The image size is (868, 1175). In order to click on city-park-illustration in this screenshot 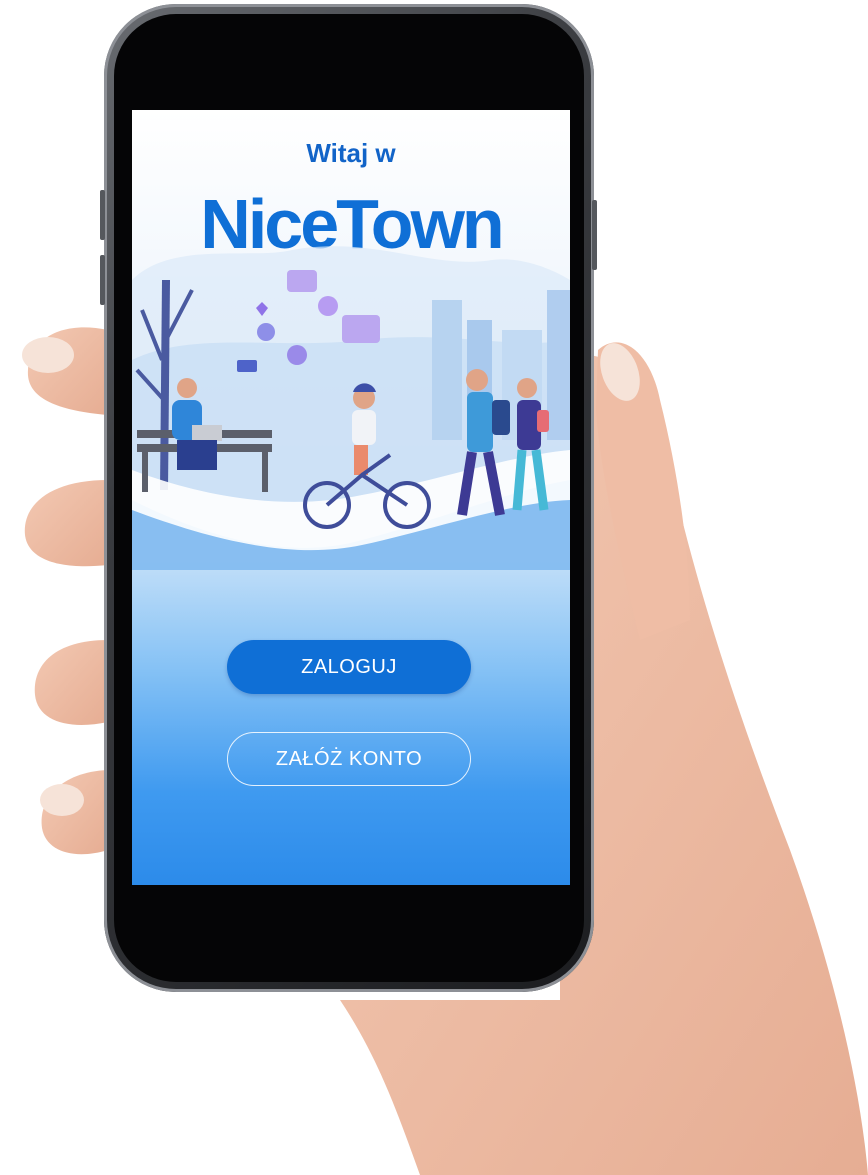, I will do `click(351, 408)`.